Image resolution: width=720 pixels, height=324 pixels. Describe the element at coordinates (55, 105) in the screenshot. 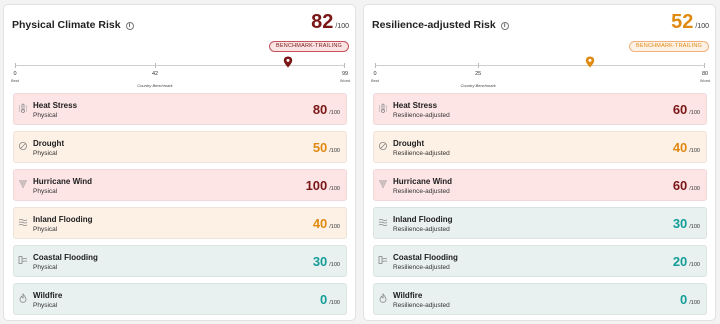

I see `risk-card-name: Heat Stress` at that location.